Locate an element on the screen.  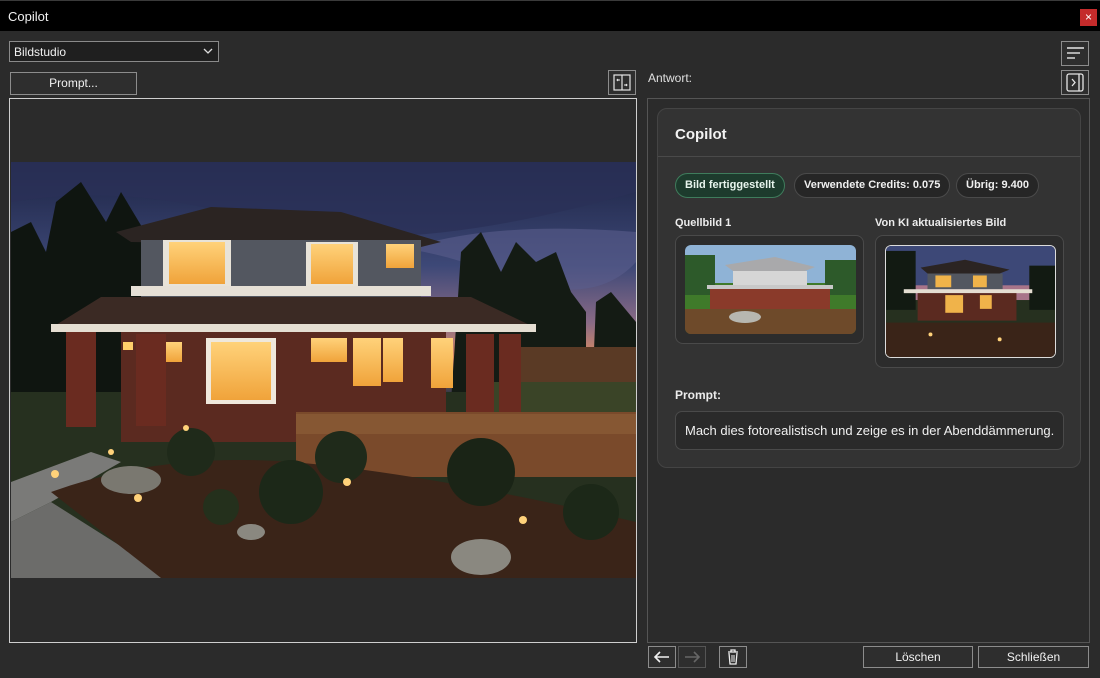
card-title: Copilot is located at coordinates (701, 134).